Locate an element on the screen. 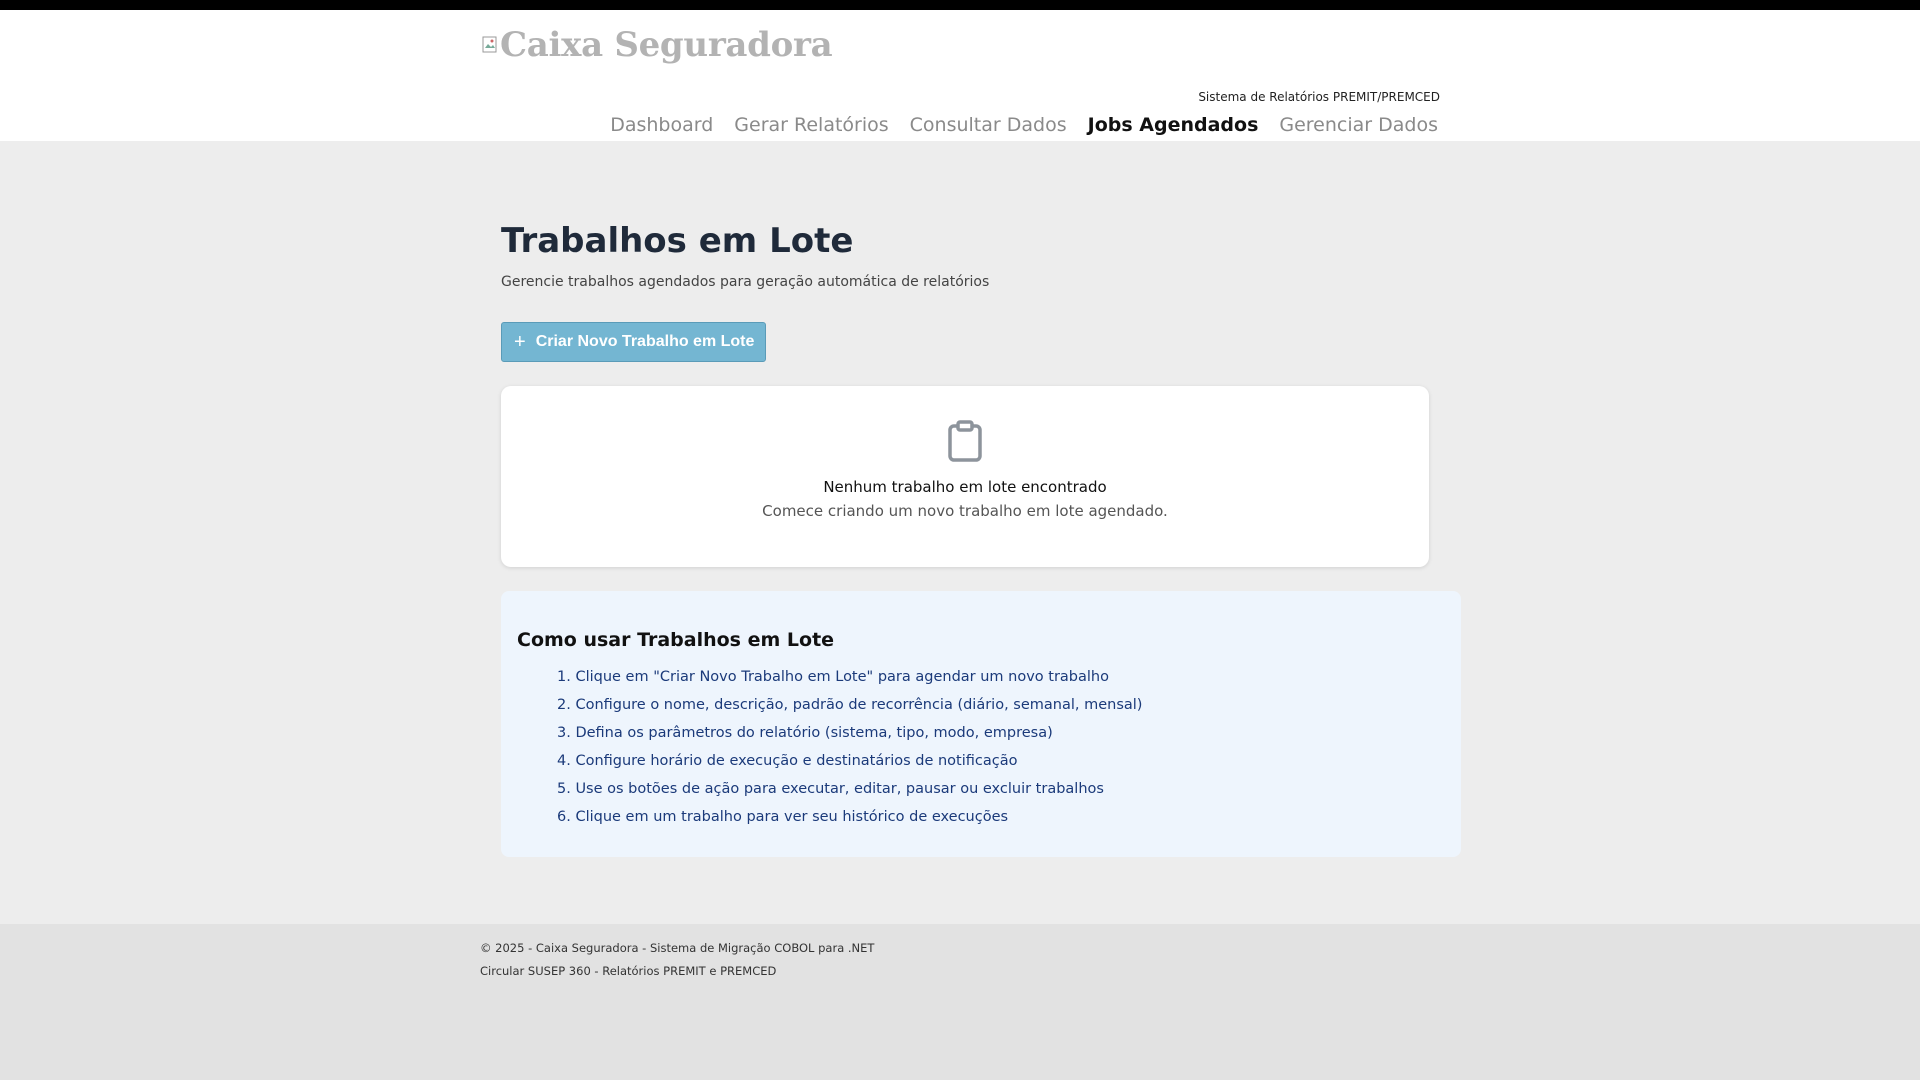 This screenshot has width=1920, height=1080. nav-gerenciar-dados: Gerenciar Dados is located at coordinates (1358, 125).